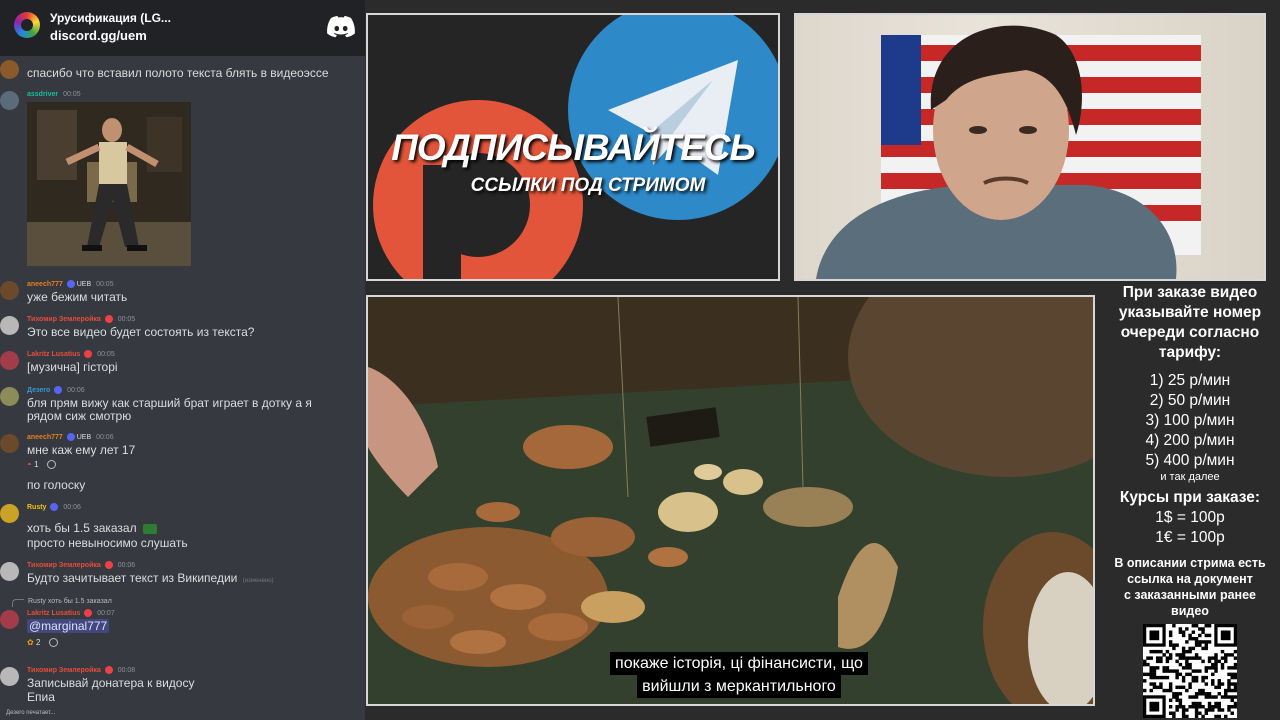  I want to click on course-item: 1$ = 100р, so click(1190, 517).